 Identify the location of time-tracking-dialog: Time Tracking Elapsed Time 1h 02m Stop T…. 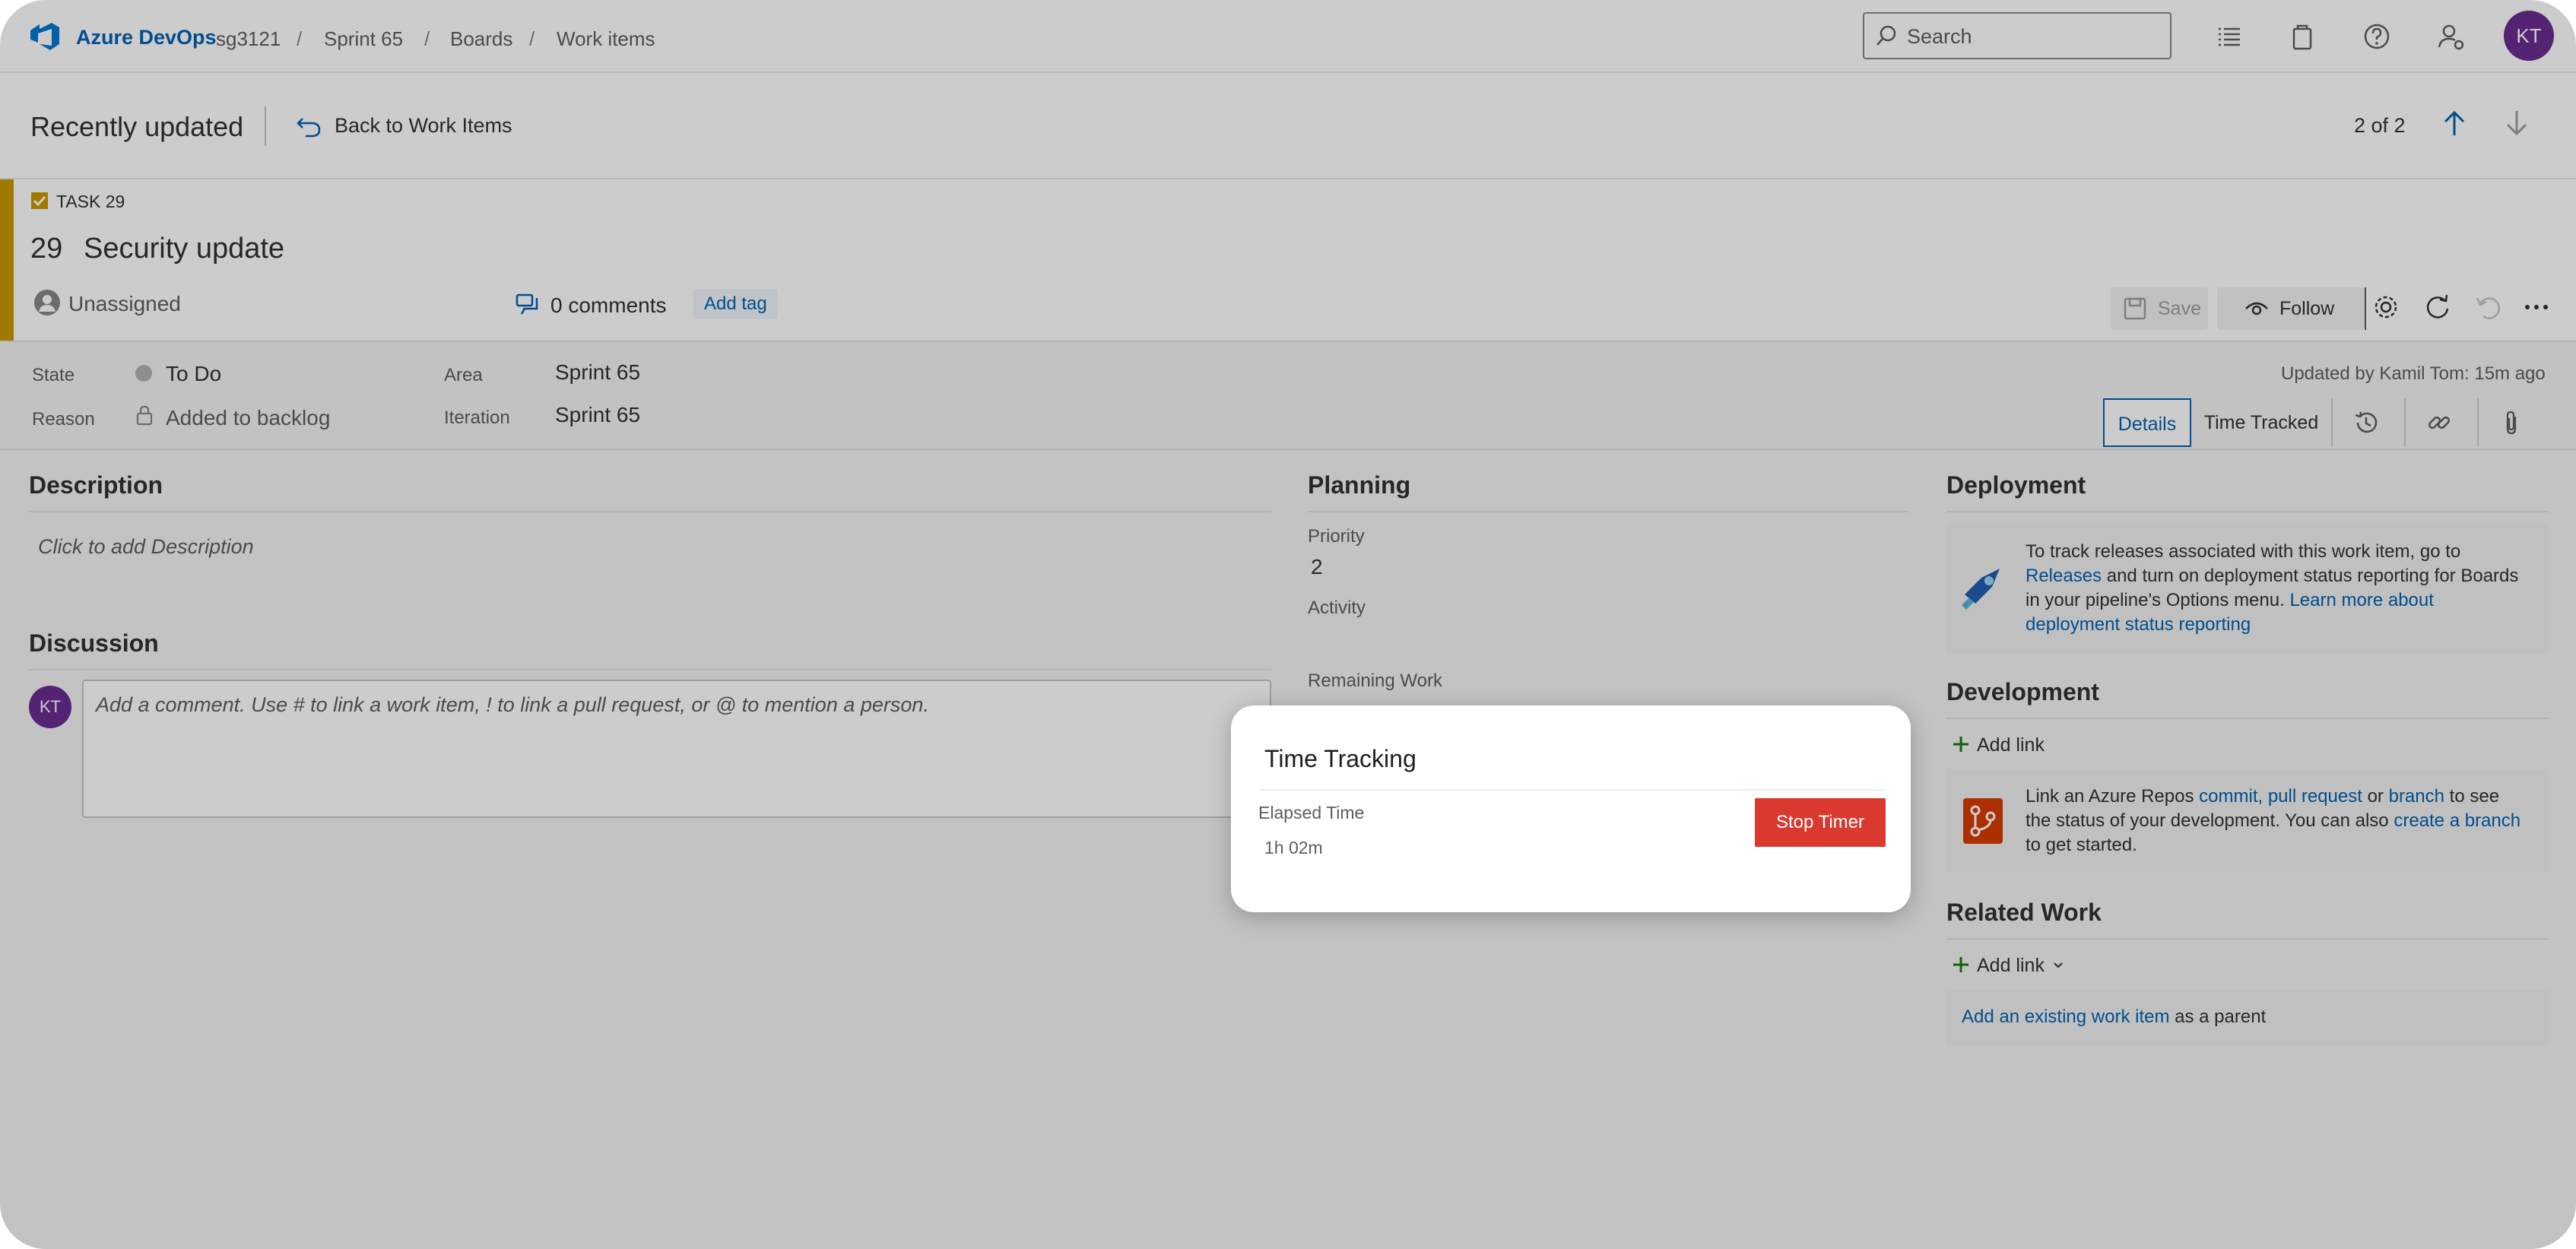
(1571, 808).